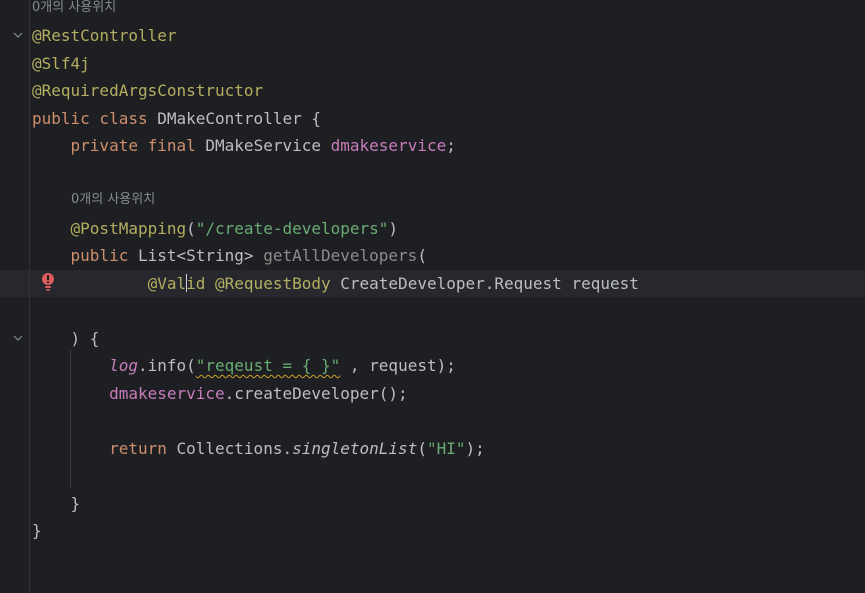 The image size is (865, 593). What do you see at coordinates (340, 255) in the screenshot?
I see `method-name: getAllDevelopers` at bounding box center [340, 255].